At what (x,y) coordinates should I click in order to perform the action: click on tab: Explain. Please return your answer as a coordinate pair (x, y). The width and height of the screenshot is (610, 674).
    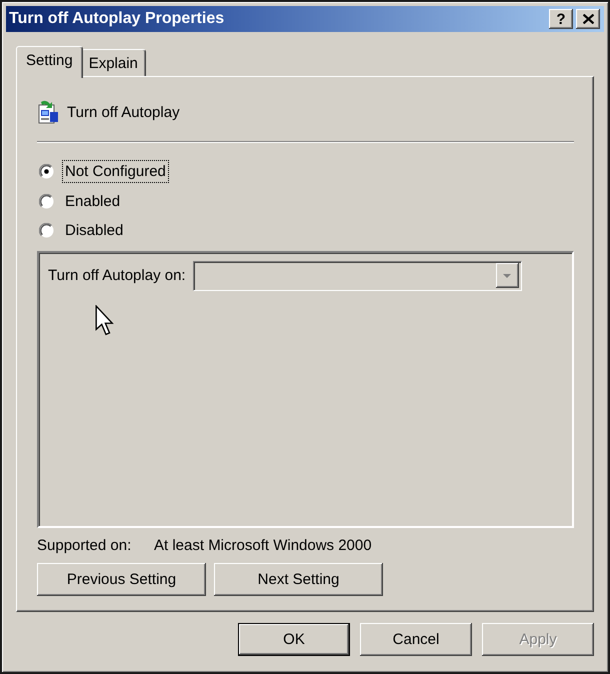
    Looking at the image, I should click on (113, 62).